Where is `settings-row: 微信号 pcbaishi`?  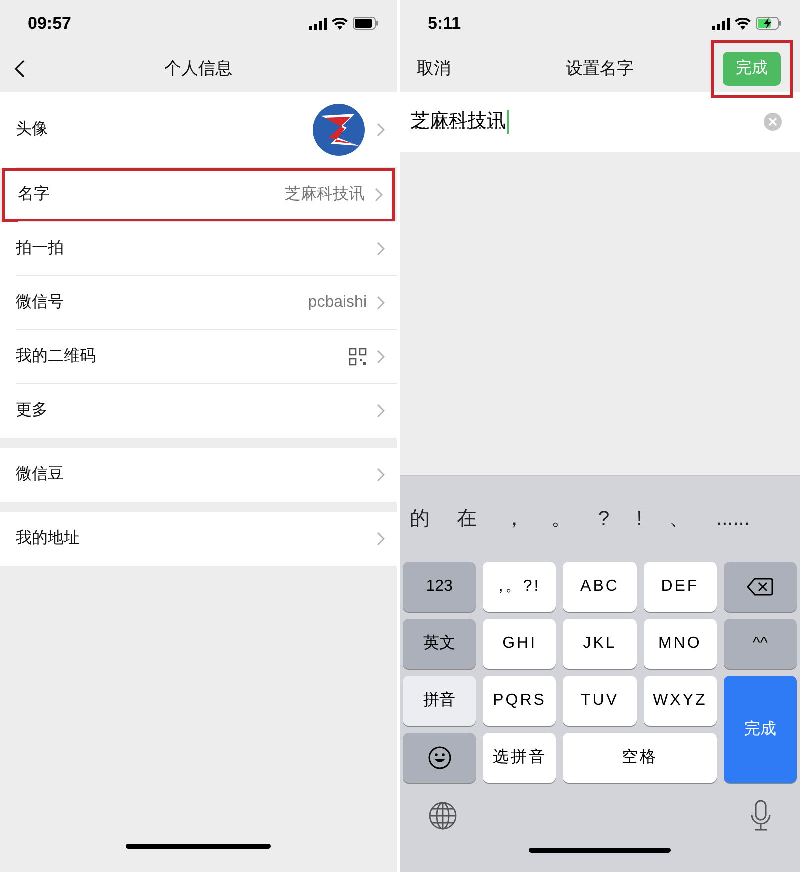 settings-row: 微信号 pcbaishi is located at coordinates (198, 303).